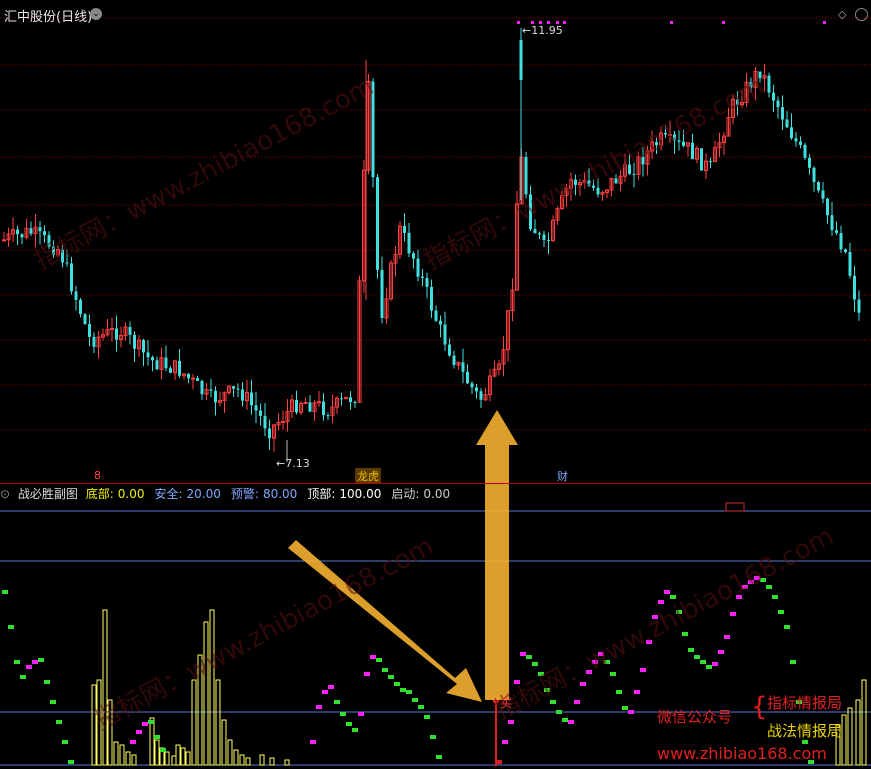  Describe the element at coordinates (842, 14) in the screenshot. I see `diamond-icon: ◇` at that location.